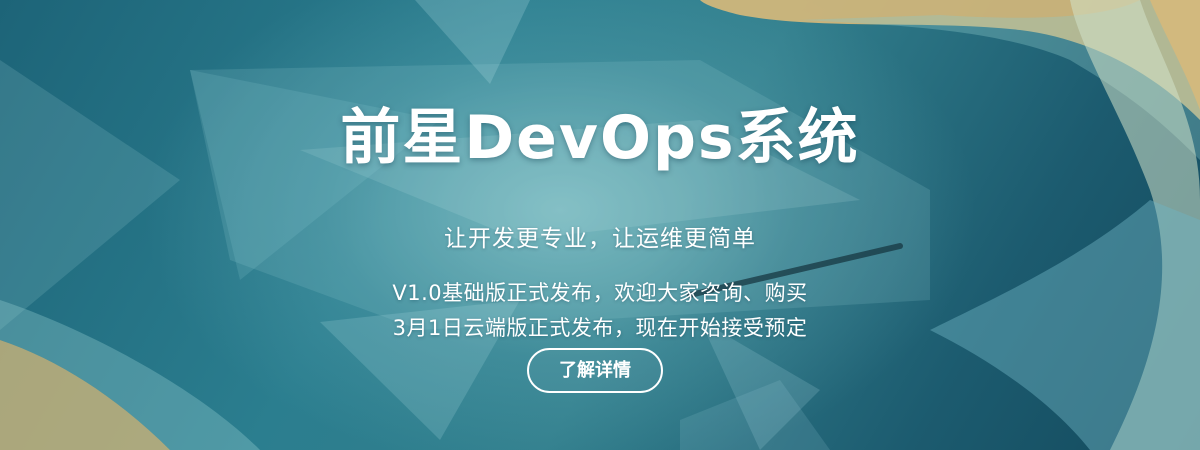  I want to click on announcement-line: V1.0基础版正式发布，欢迎大家咨询、购买, so click(600, 293).